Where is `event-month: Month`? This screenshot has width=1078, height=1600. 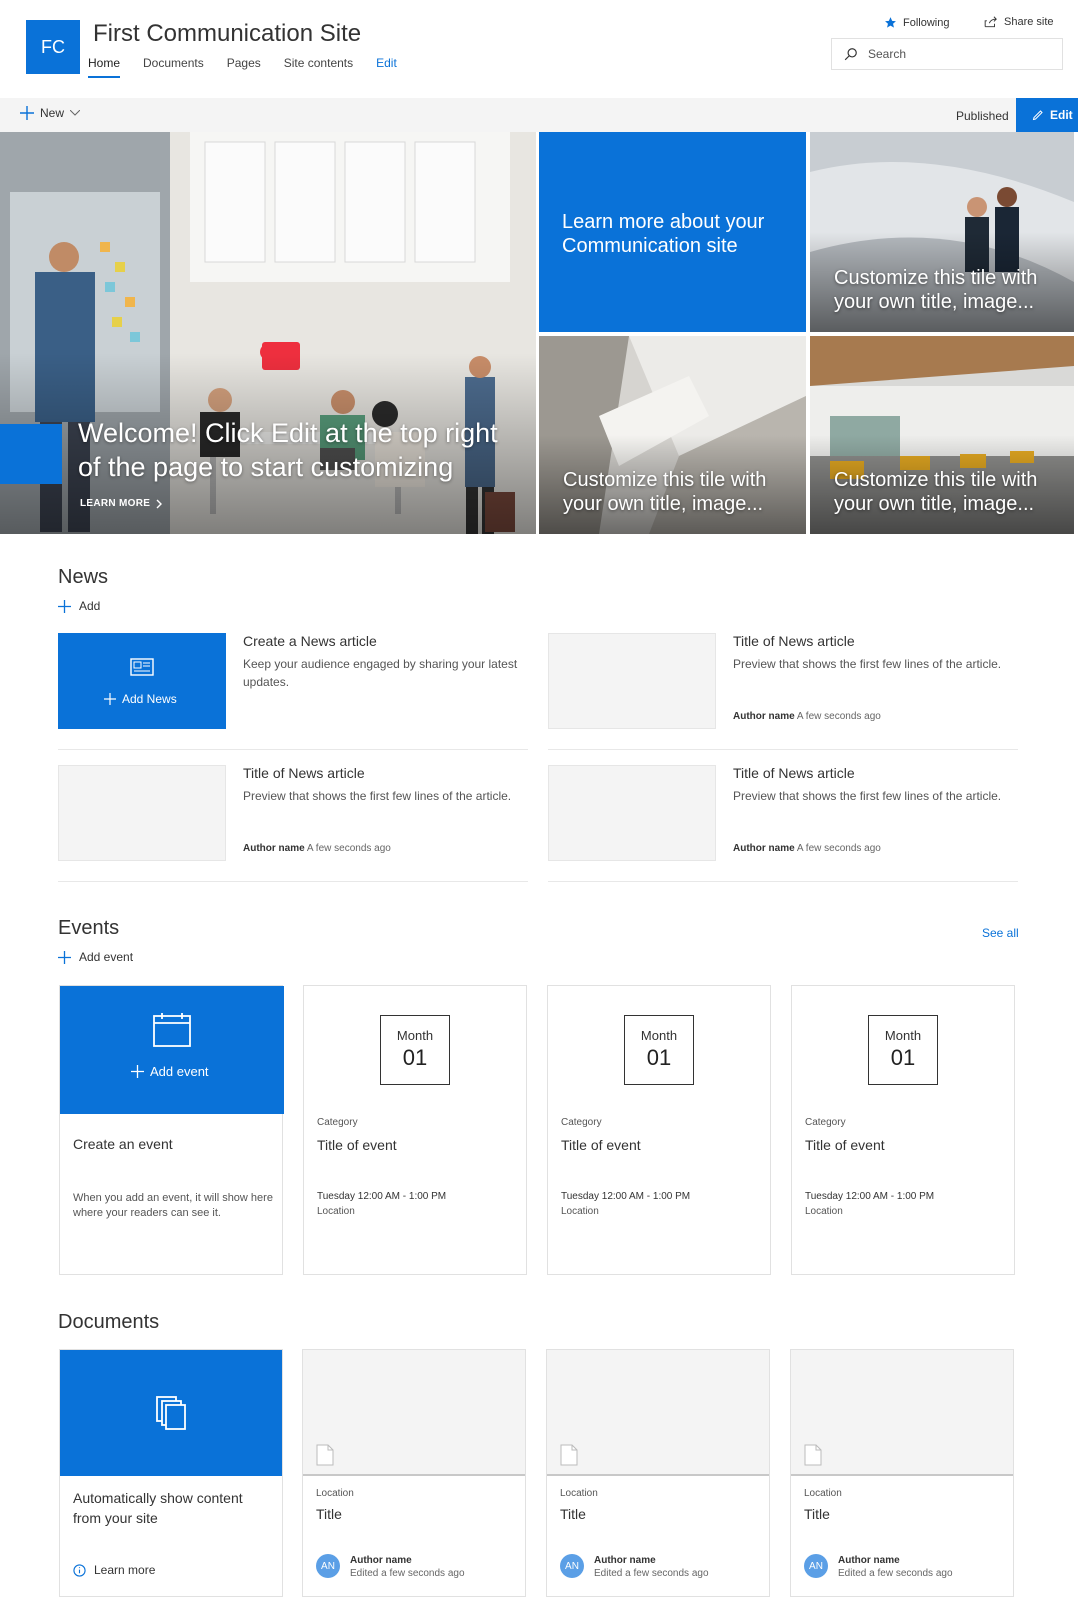 event-month: Month is located at coordinates (659, 1035).